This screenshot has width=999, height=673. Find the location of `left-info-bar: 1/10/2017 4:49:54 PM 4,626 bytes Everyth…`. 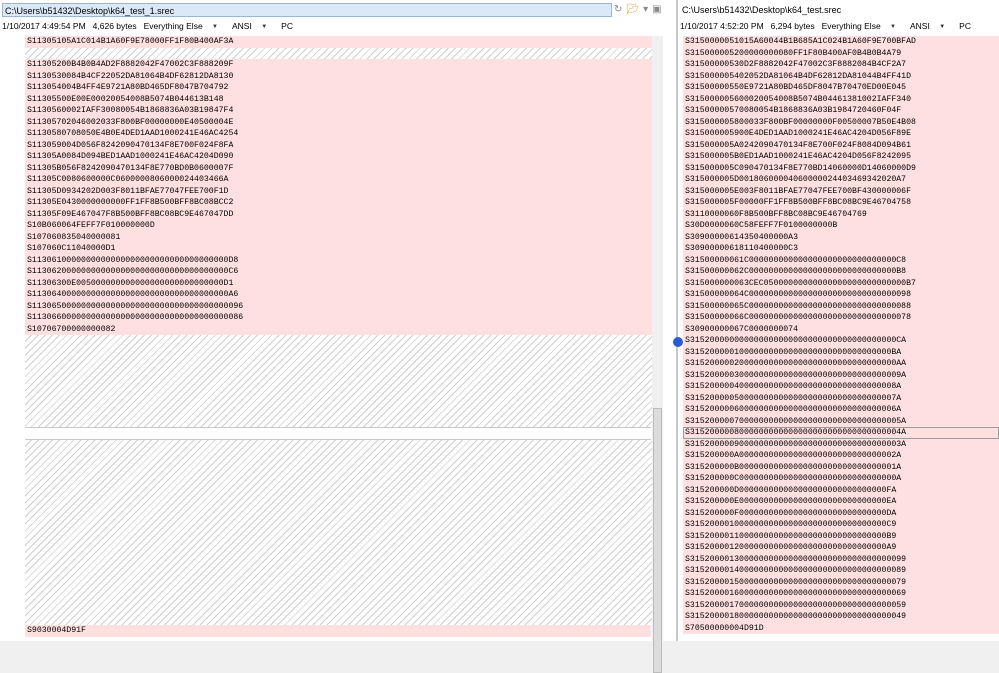

left-info-bar: 1/10/2017 4:49:54 PM 4,626 bytes Everyth… is located at coordinates (151, 26).